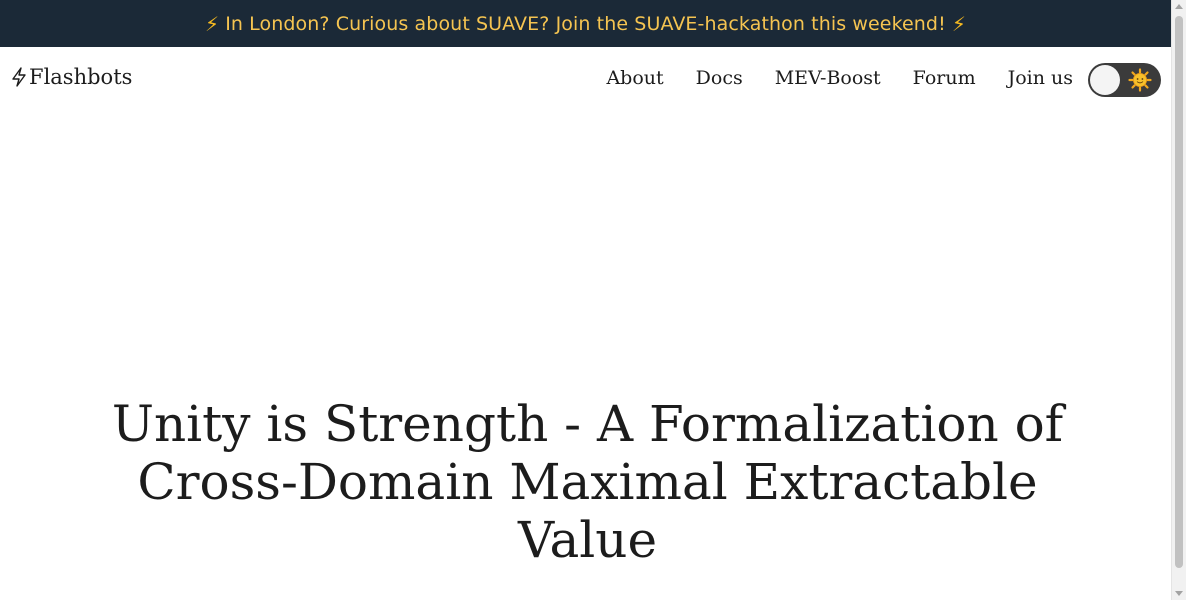 The height and width of the screenshot is (600, 1186). Describe the element at coordinates (1179, 292) in the screenshot. I see `scrollbar-thumb` at that location.